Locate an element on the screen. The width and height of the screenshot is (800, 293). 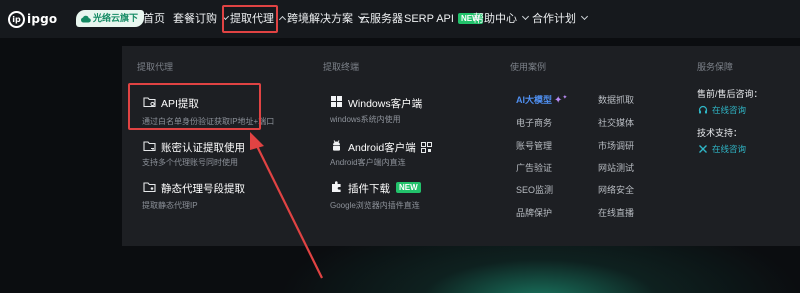
use-case-ad-verification: 广告验证 is located at coordinates (534, 167).